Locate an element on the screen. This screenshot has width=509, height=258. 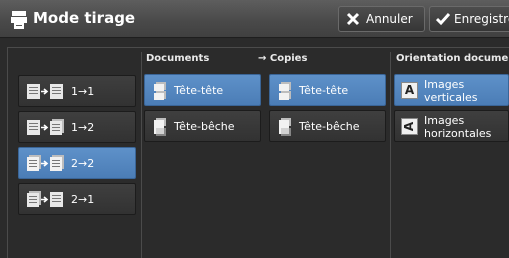
mode-button-1-2: 1→2 is located at coordinates (77, 127).